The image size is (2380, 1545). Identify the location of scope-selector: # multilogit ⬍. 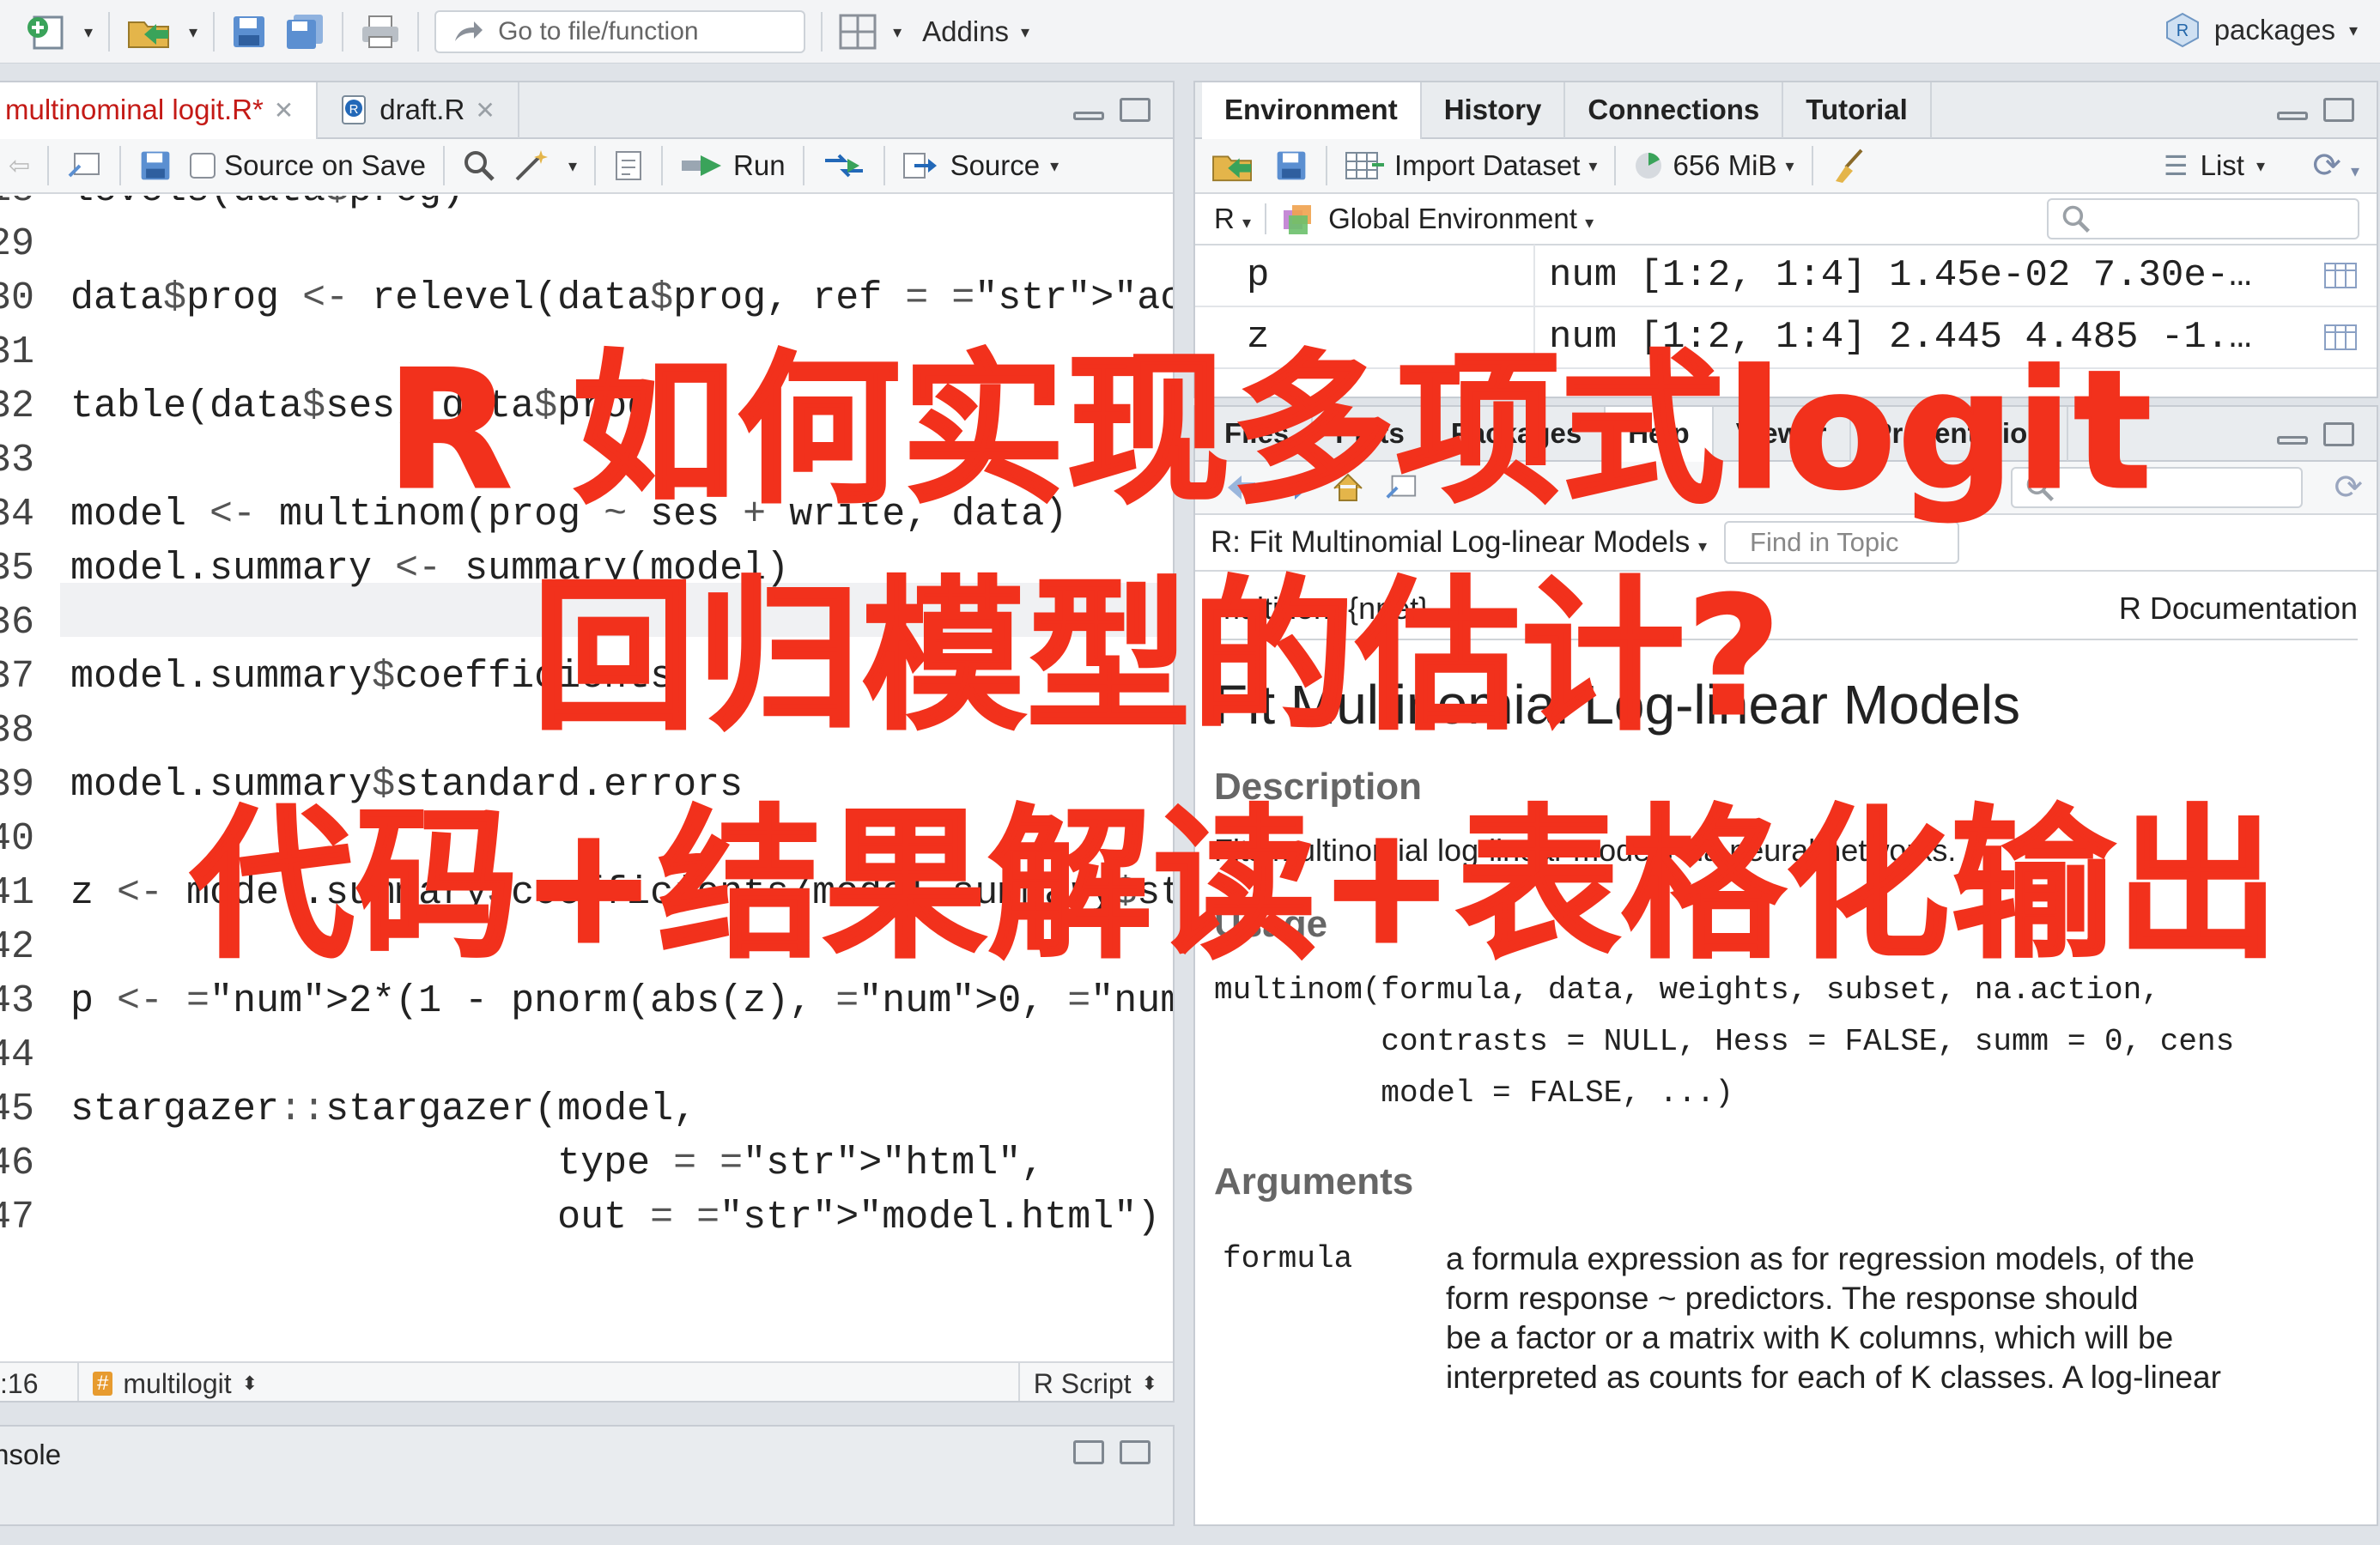
(167, 1381).